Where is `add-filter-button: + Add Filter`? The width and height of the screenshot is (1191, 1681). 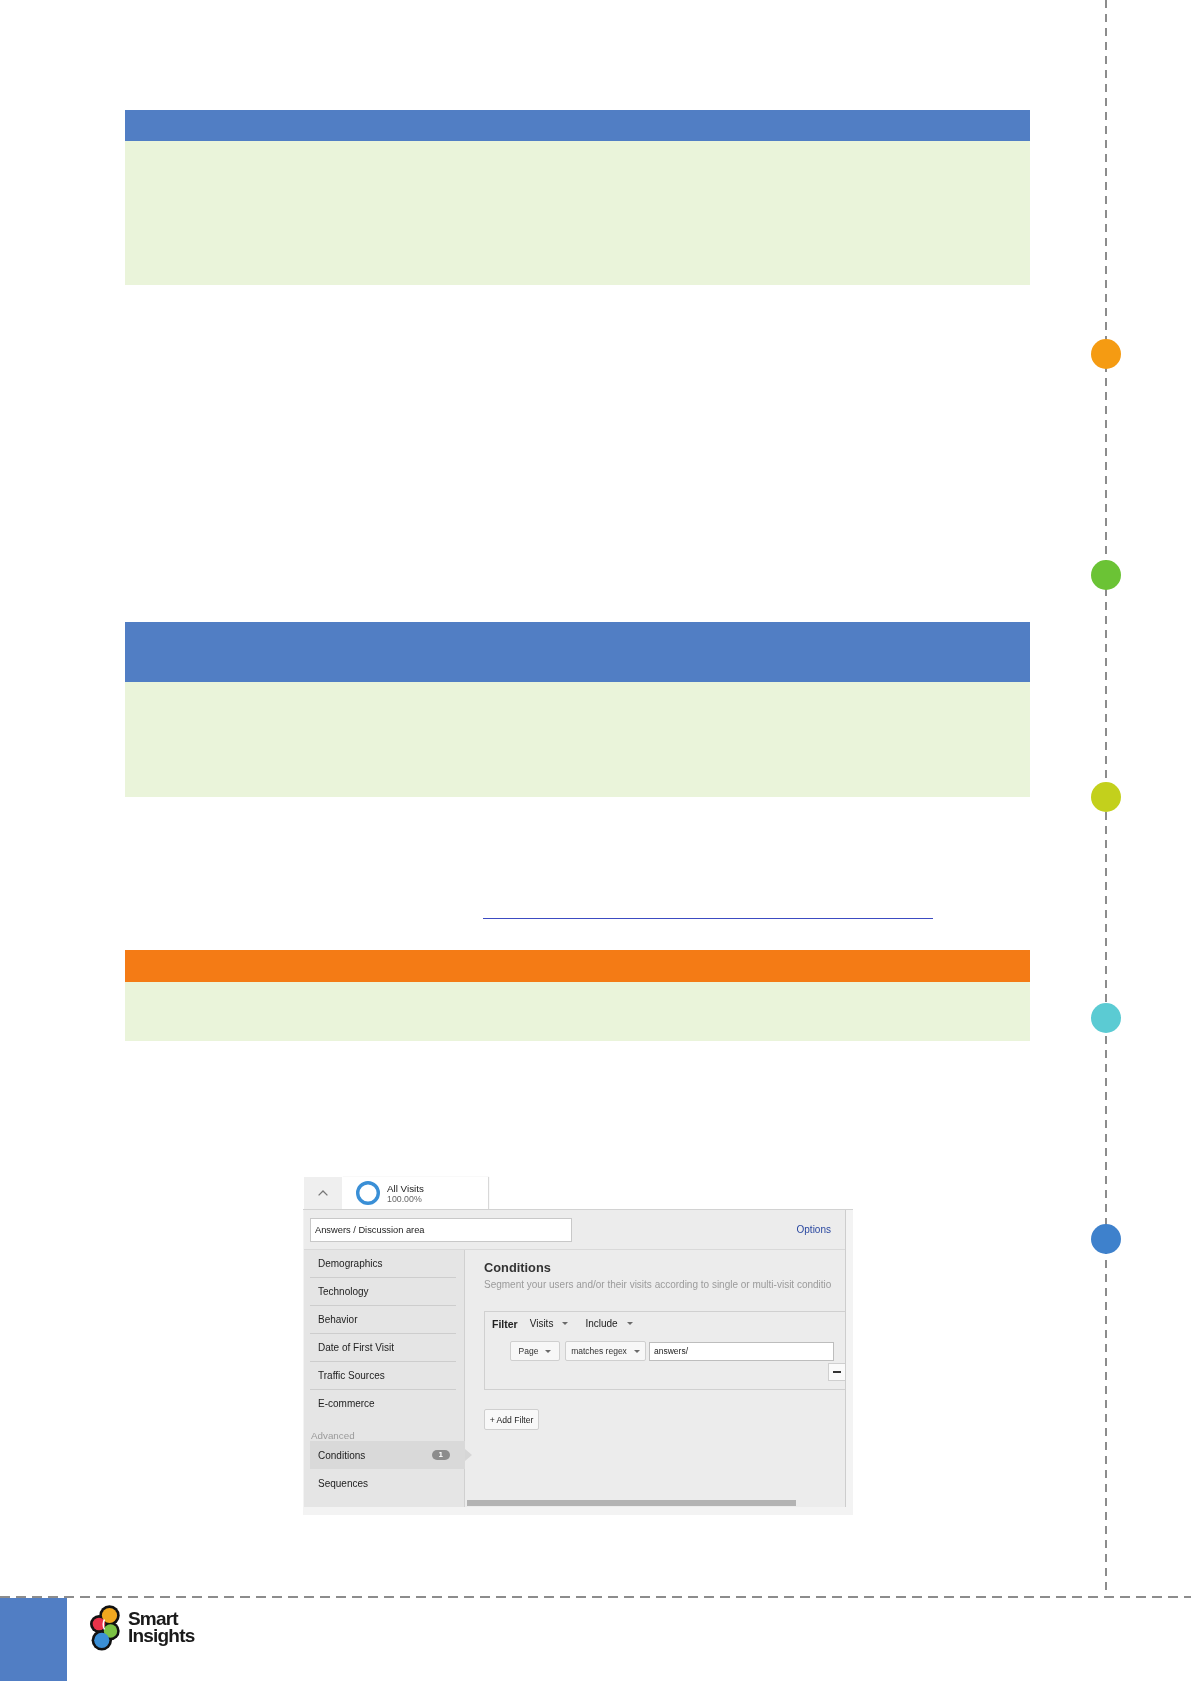 add-filter-button: + Add Filter is located at coordinates (511, 1419).